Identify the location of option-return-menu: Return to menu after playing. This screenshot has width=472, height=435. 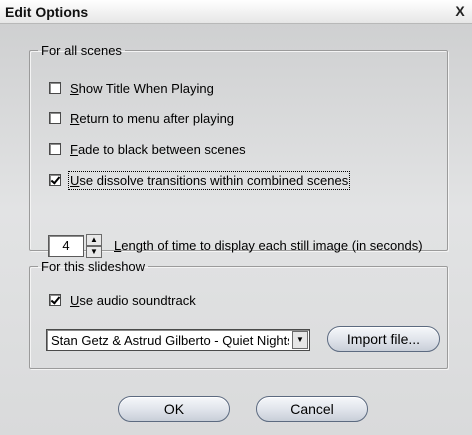
(141, 118).